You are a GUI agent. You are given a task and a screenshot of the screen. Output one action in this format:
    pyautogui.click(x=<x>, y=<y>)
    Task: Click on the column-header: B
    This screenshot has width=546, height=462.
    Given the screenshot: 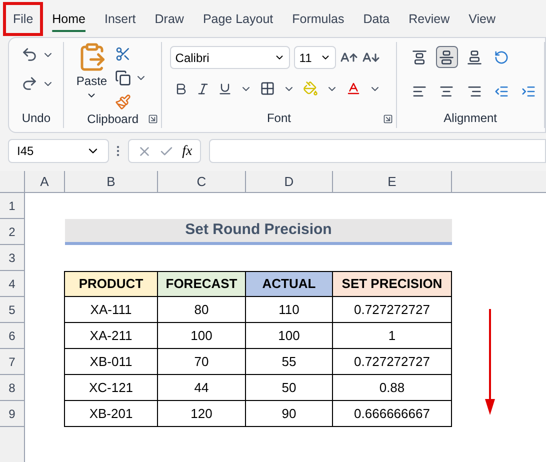 What is the action you would take?
    pyautogui.click(x=111, y=182)
    